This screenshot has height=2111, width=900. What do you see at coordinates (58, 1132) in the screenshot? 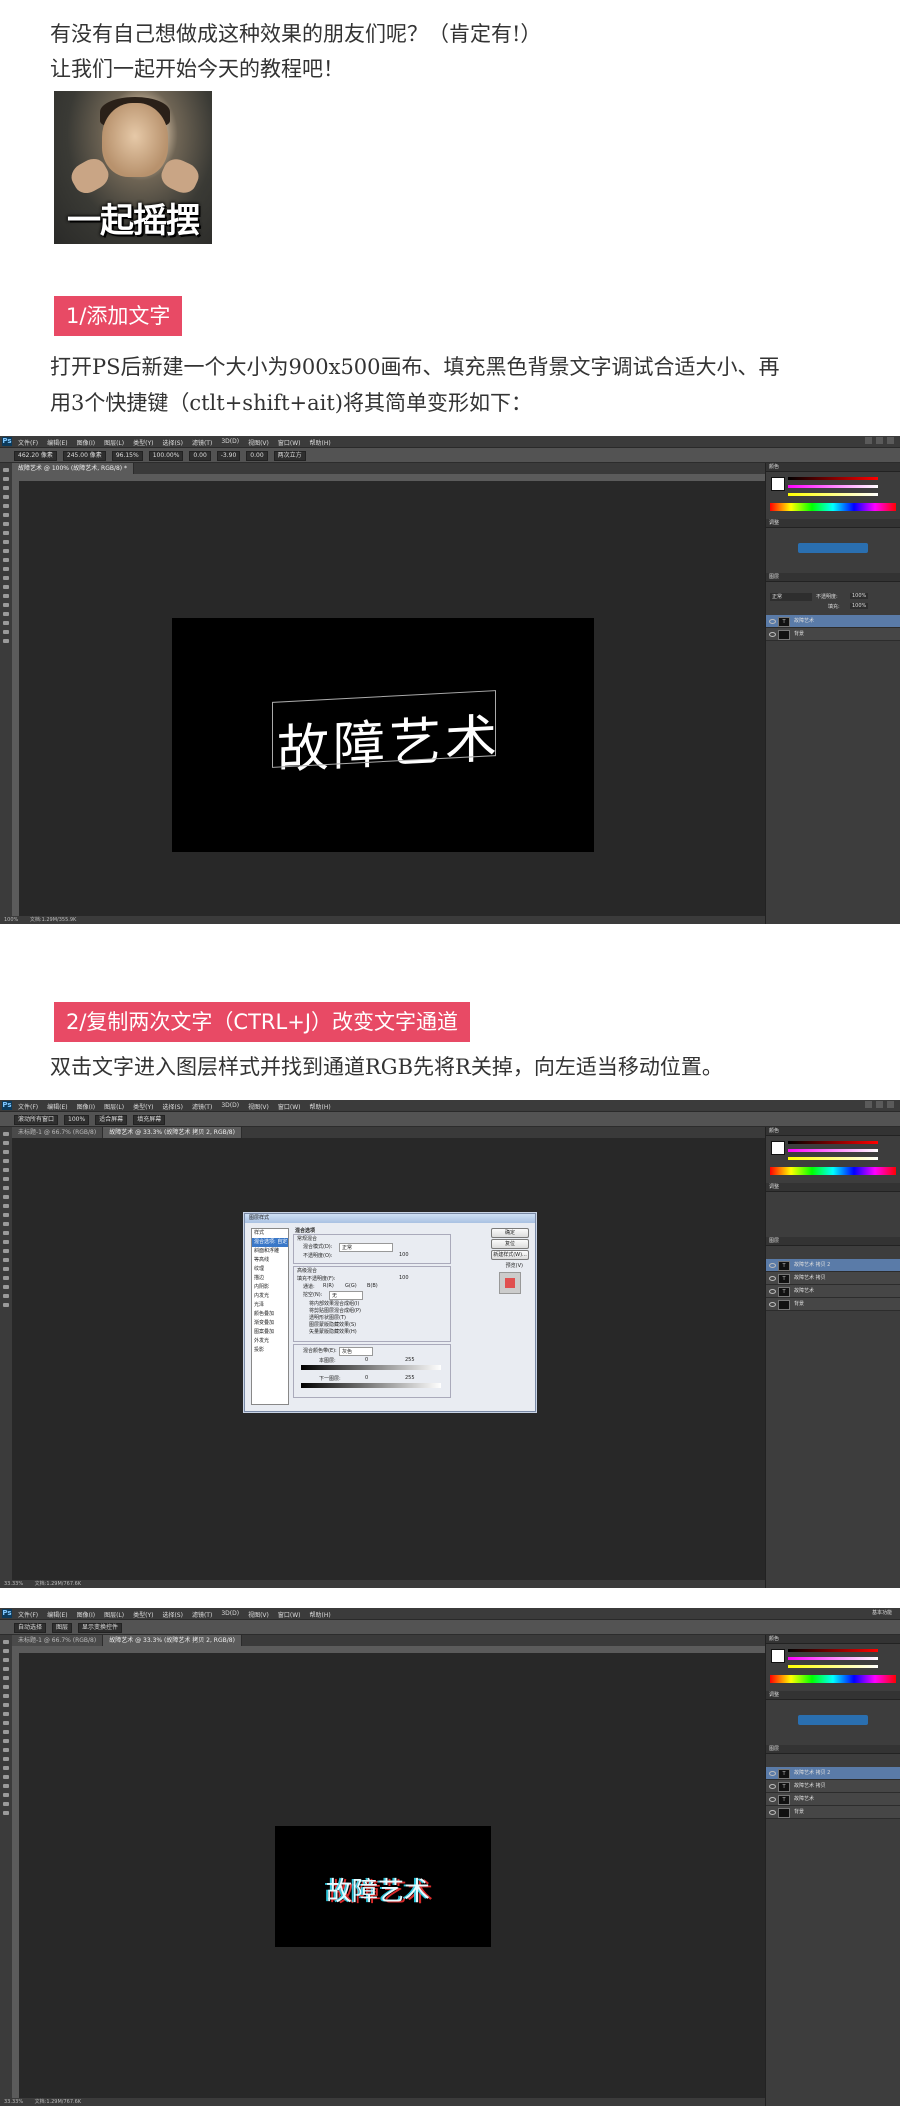
I see `doc-tab: 未标题-1 @ 66.7% (RGB/8)` at bounding box center [58, 1132].